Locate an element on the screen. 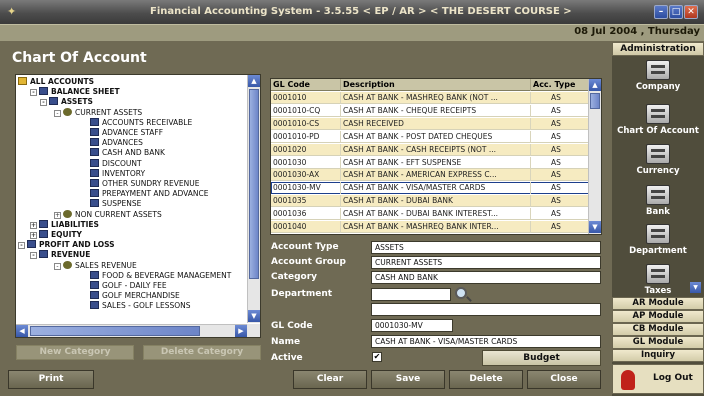 The image size is (704, 396). close-button: Close is located at coordinates (564, 379).